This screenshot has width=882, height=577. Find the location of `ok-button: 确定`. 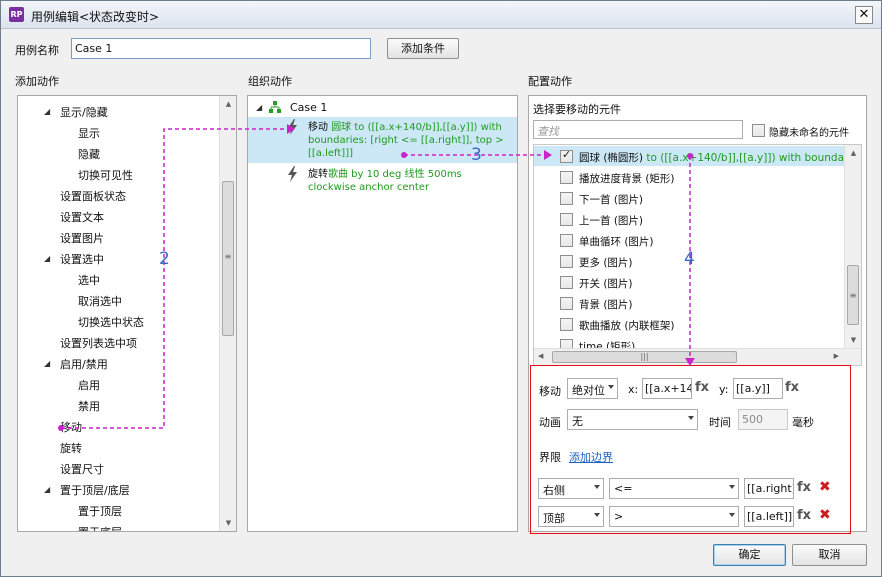

ok-button: 确定 is located at coordinates (749, 555).